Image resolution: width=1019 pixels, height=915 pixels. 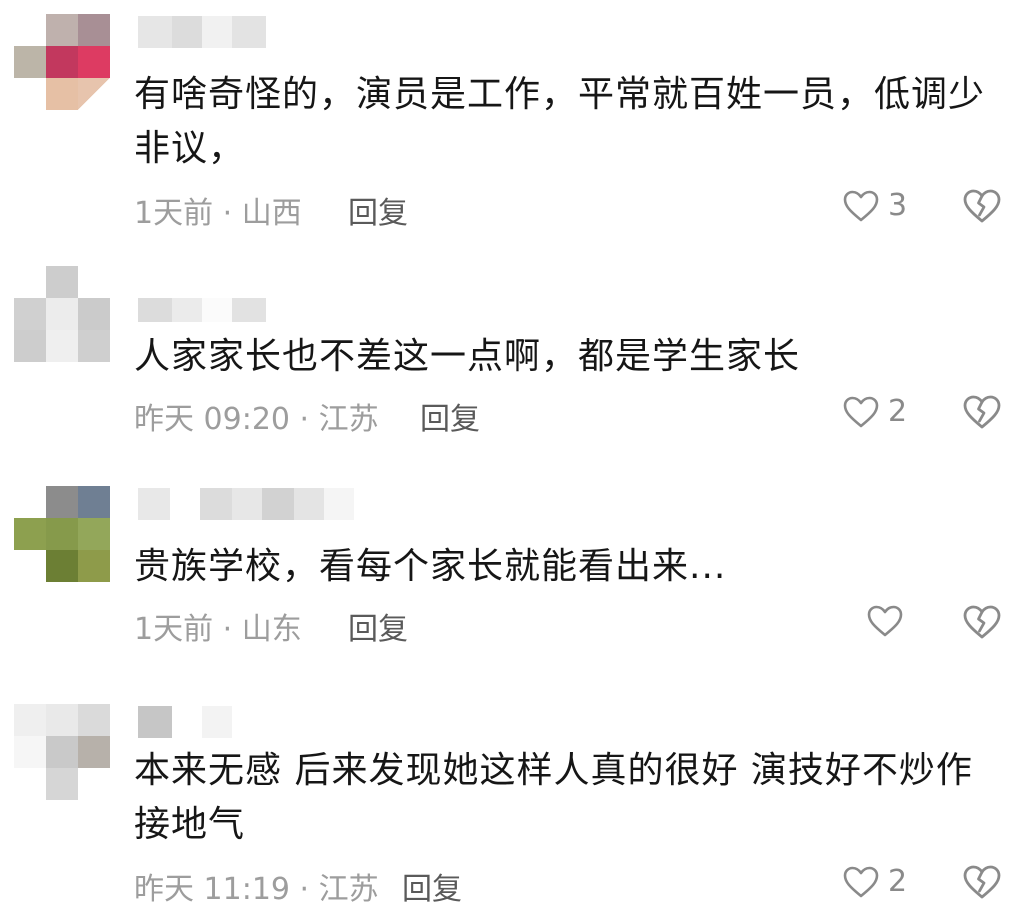 I want to click on comment-meta: 1天前 · 山西, so click(x=218, y=210).